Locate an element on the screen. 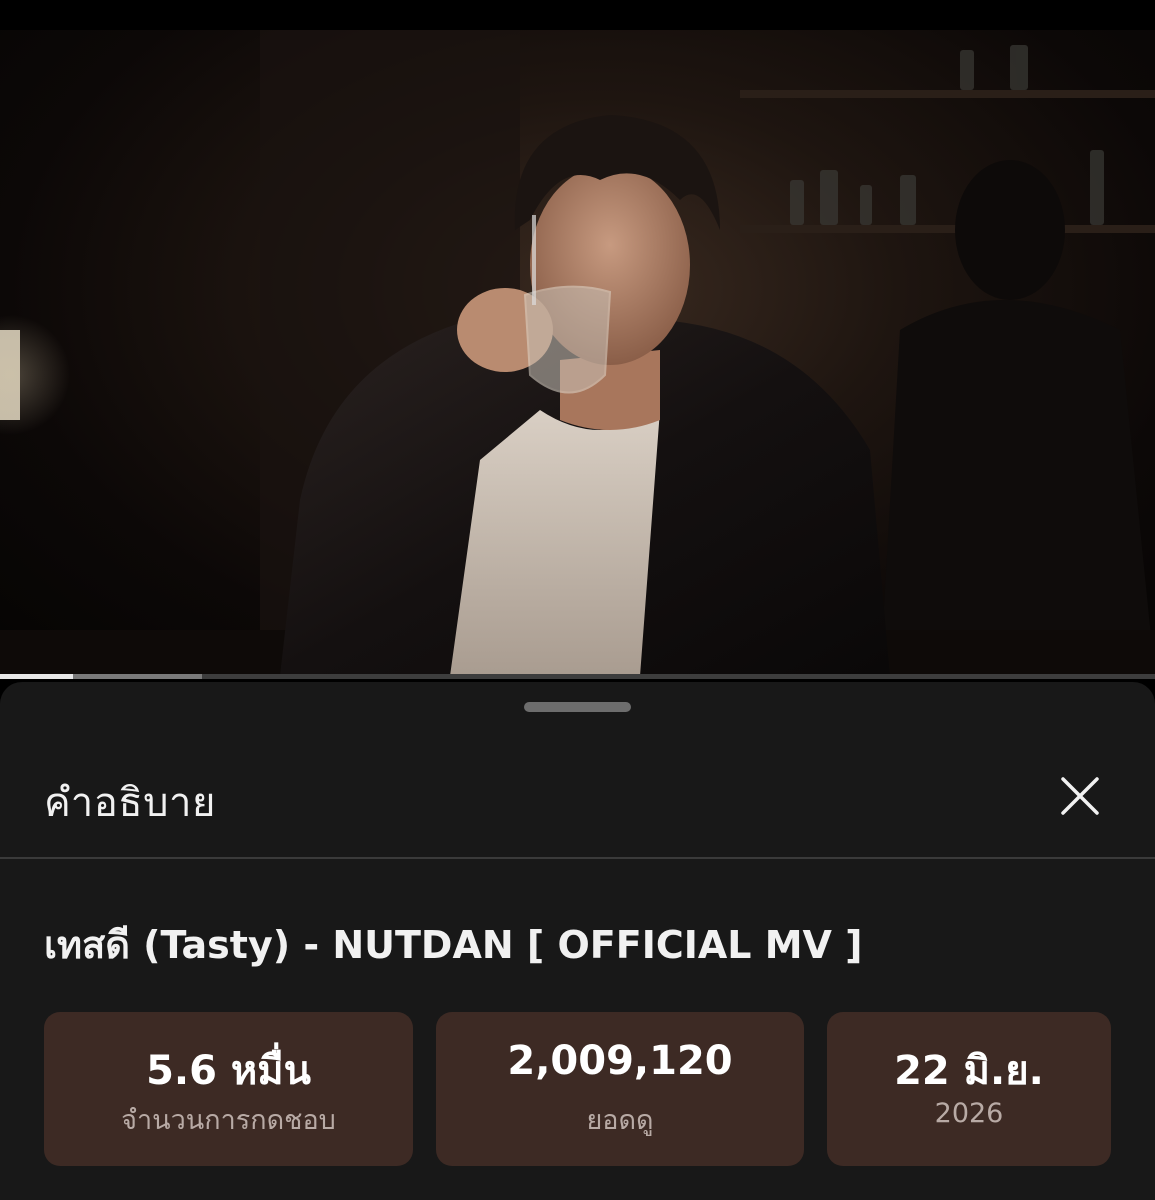 Image resolution: width=1155 pixels, height=1200 pixels. views-stat-card: 2,009,120 ยอดดู is located at coordinates (620, 1089).